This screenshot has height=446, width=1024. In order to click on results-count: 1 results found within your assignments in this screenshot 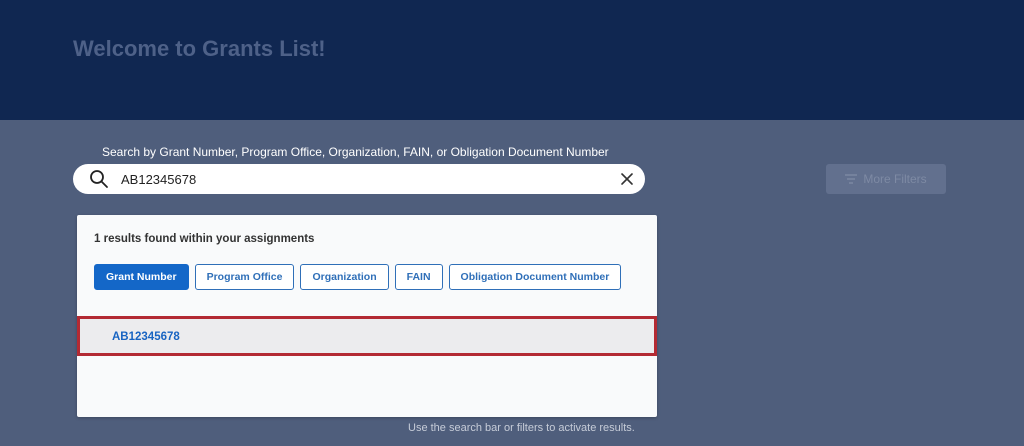, I will do `click(204, 239)`.